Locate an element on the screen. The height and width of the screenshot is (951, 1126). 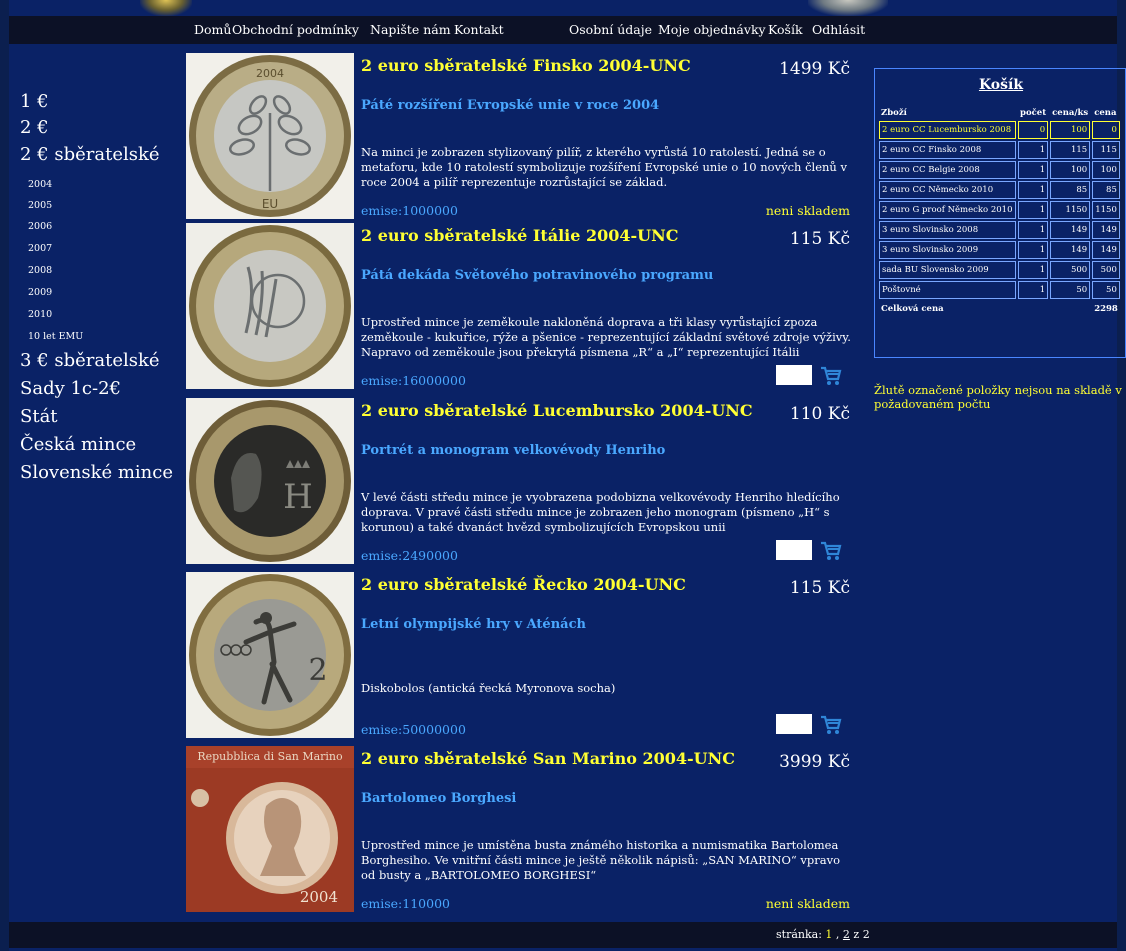
menu-year-2007: 2007 is located at coordinates (40, 248).